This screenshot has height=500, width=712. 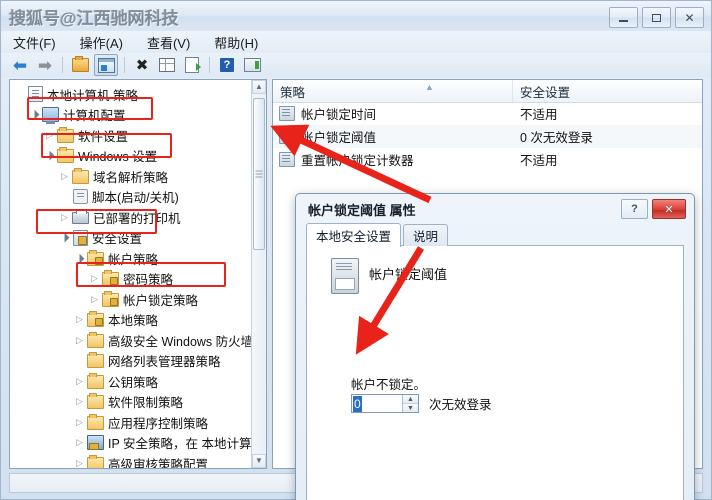 I want to click on threshold-spinner-input: 0 ▲ ▼, so click(x=385, y=403).